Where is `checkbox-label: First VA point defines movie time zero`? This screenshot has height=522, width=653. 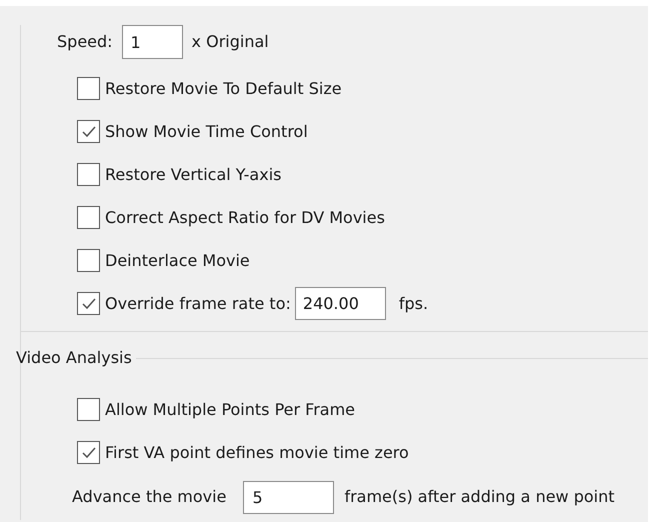 checkbox-label: First VA point defines movie time zero is located at coordinates (257, 453).